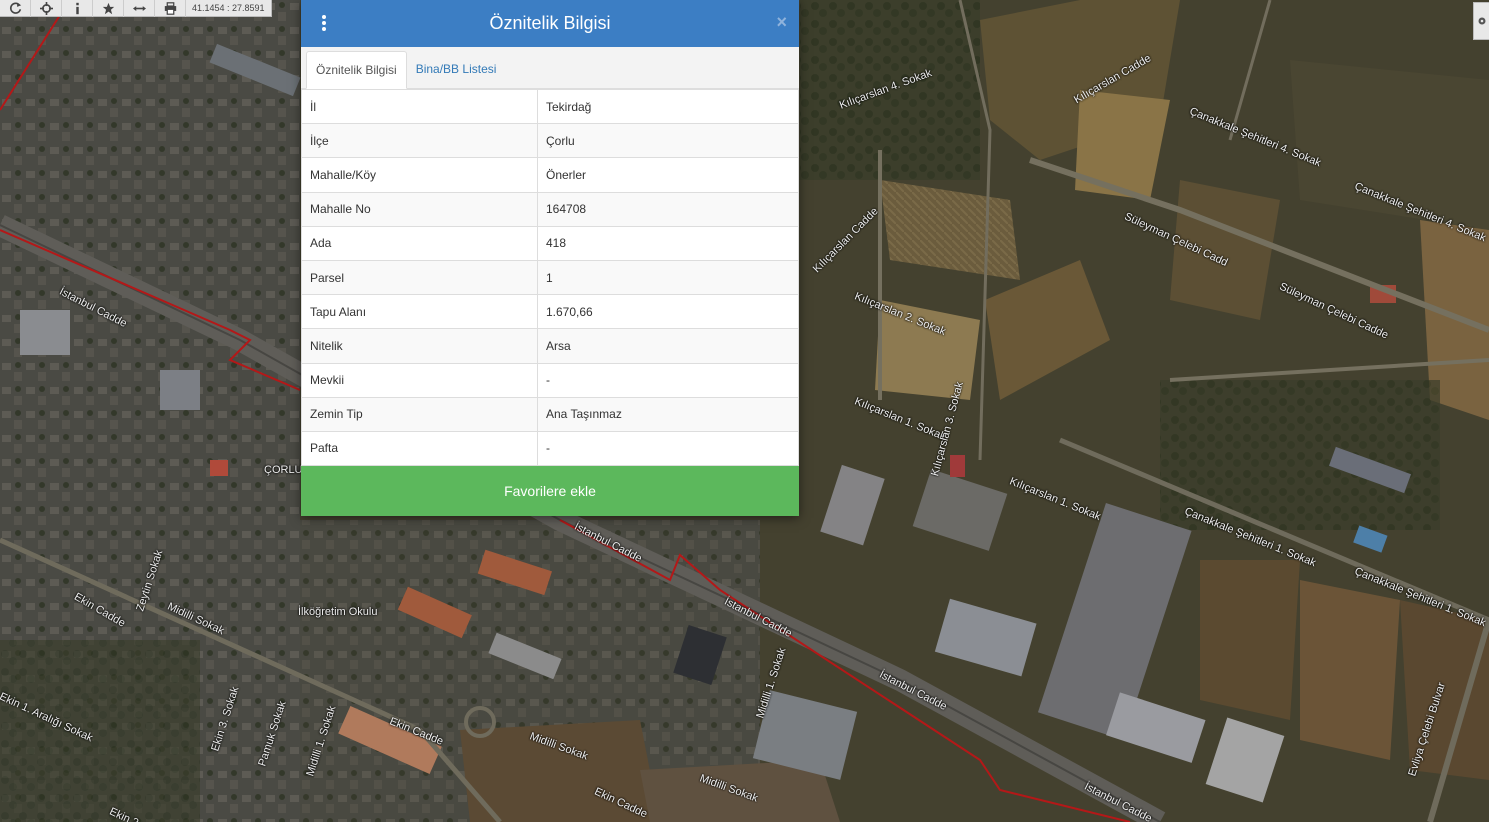 Image resolution: width=1489 pixels, height=822 pixels. I want to click on table-row: Ada 418, so click(550, 243).